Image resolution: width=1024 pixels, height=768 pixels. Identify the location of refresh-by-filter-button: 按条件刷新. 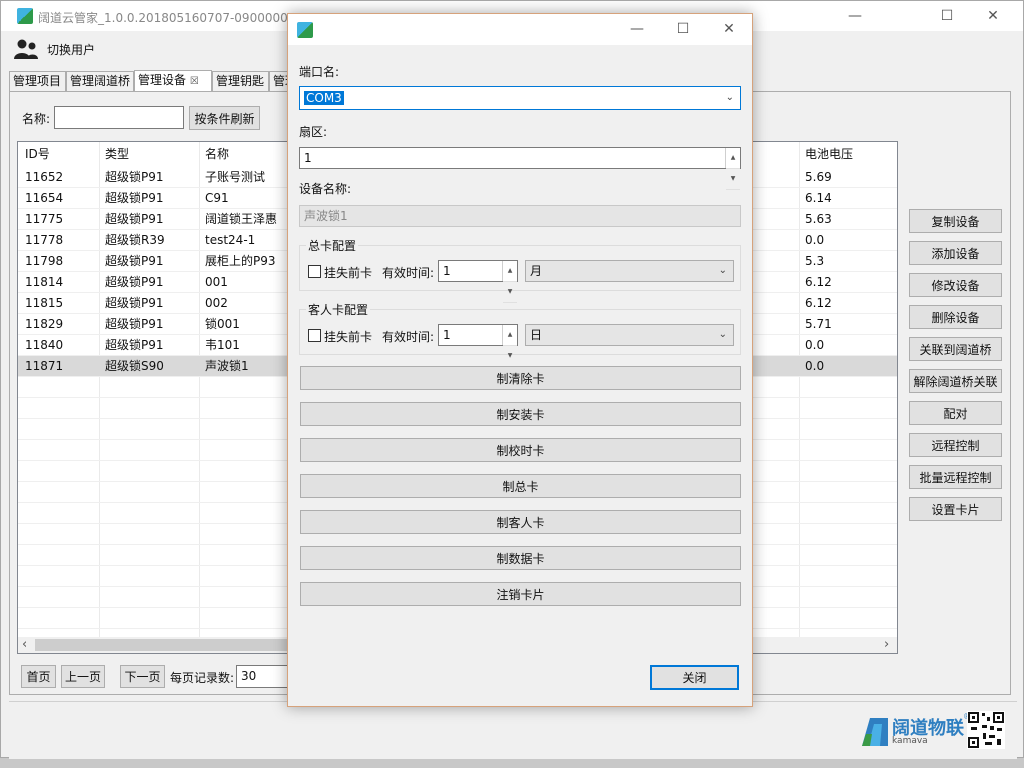
(224, 118).